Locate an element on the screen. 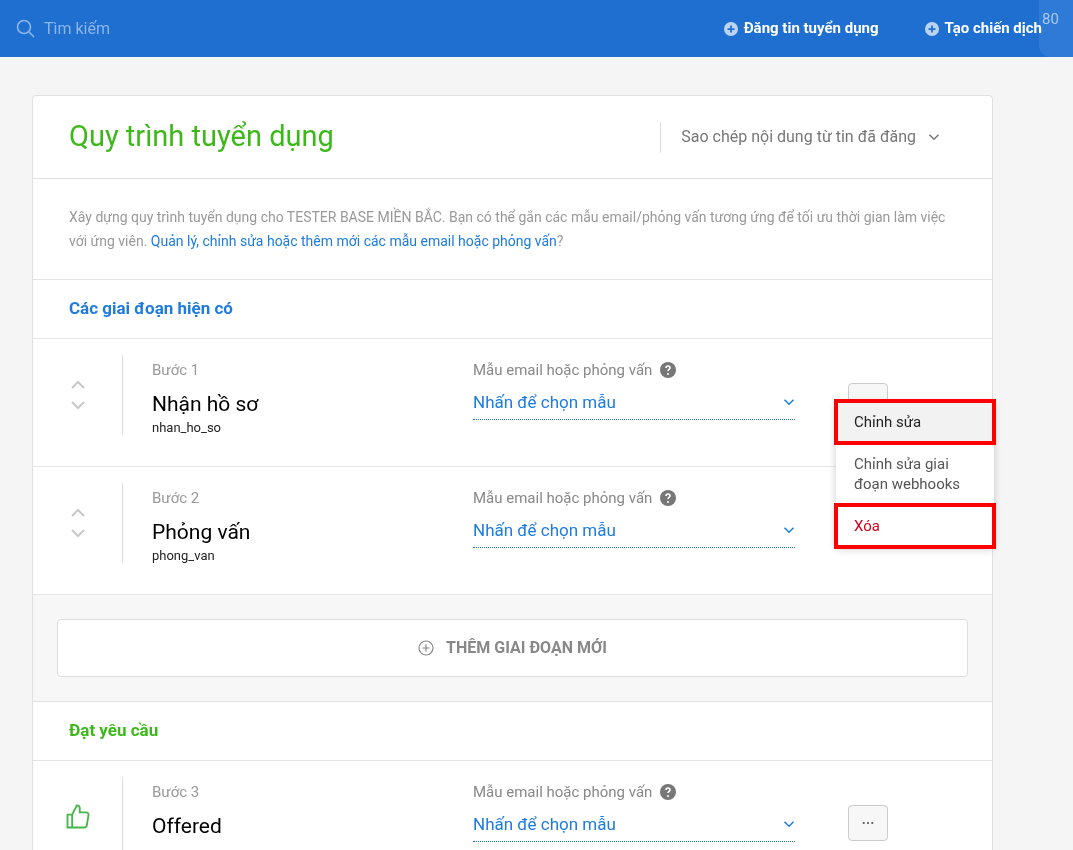 The image size is (1073, 850). more-icon is located at coordinates (868, 823).